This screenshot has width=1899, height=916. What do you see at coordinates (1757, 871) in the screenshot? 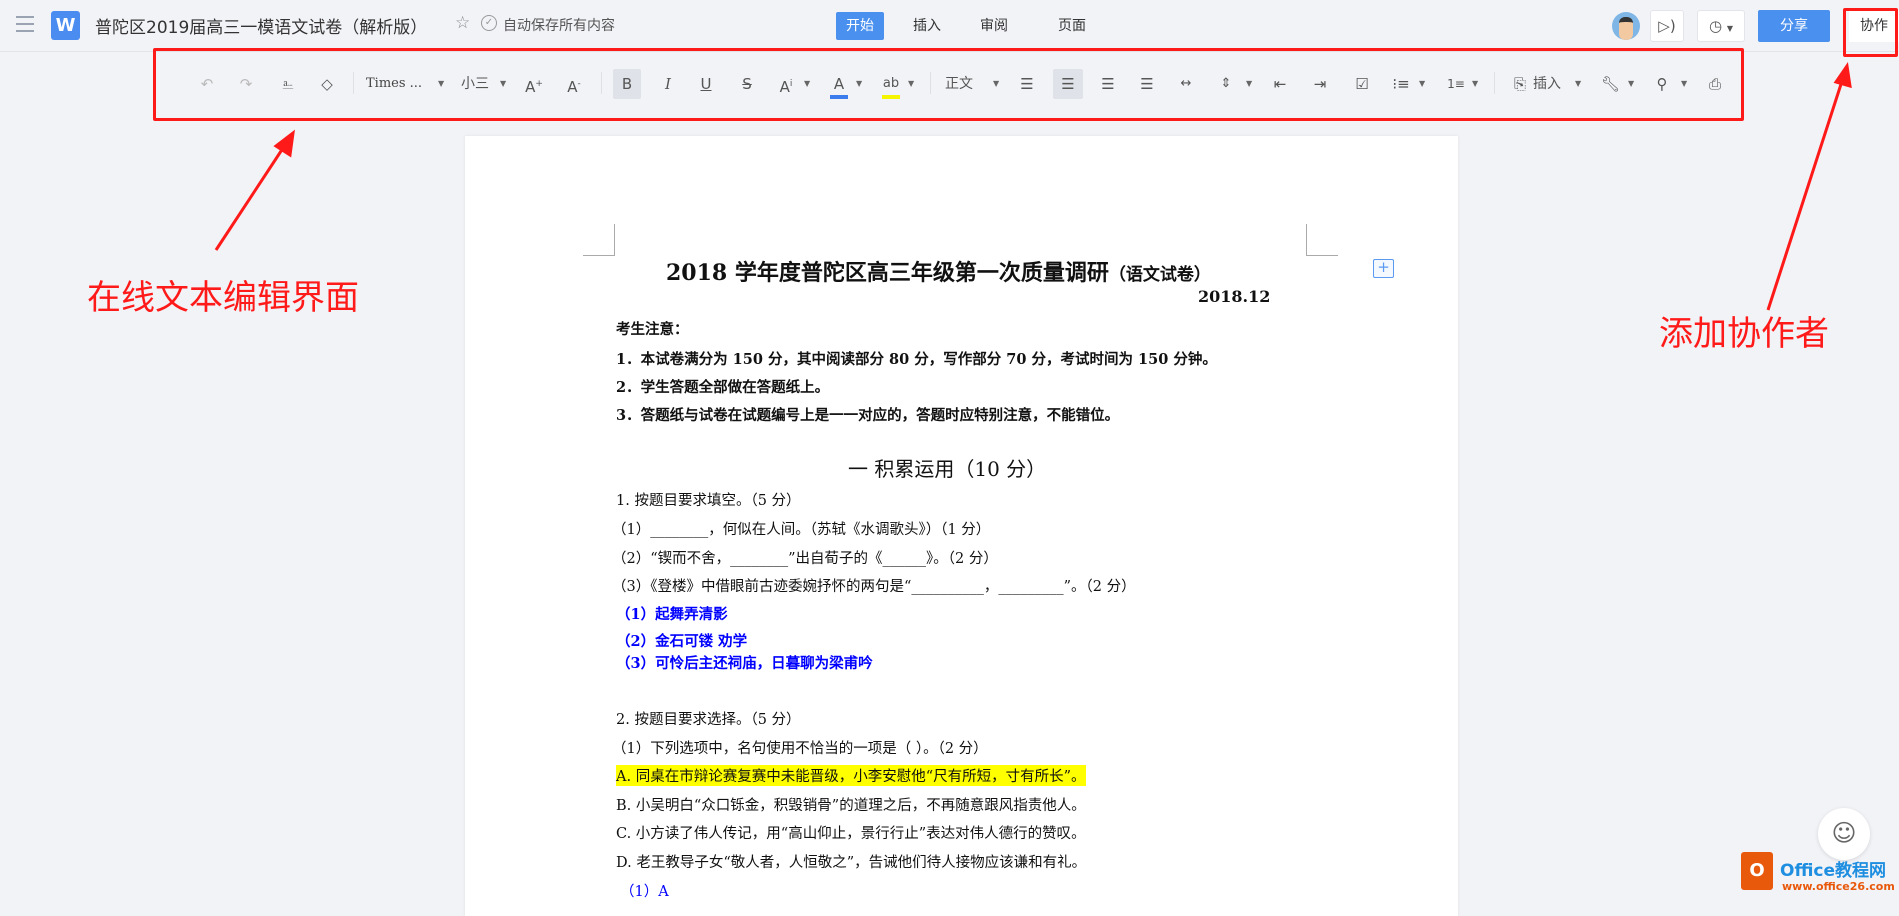
I see `office-logo: O` at bounding box center [1757, 871].